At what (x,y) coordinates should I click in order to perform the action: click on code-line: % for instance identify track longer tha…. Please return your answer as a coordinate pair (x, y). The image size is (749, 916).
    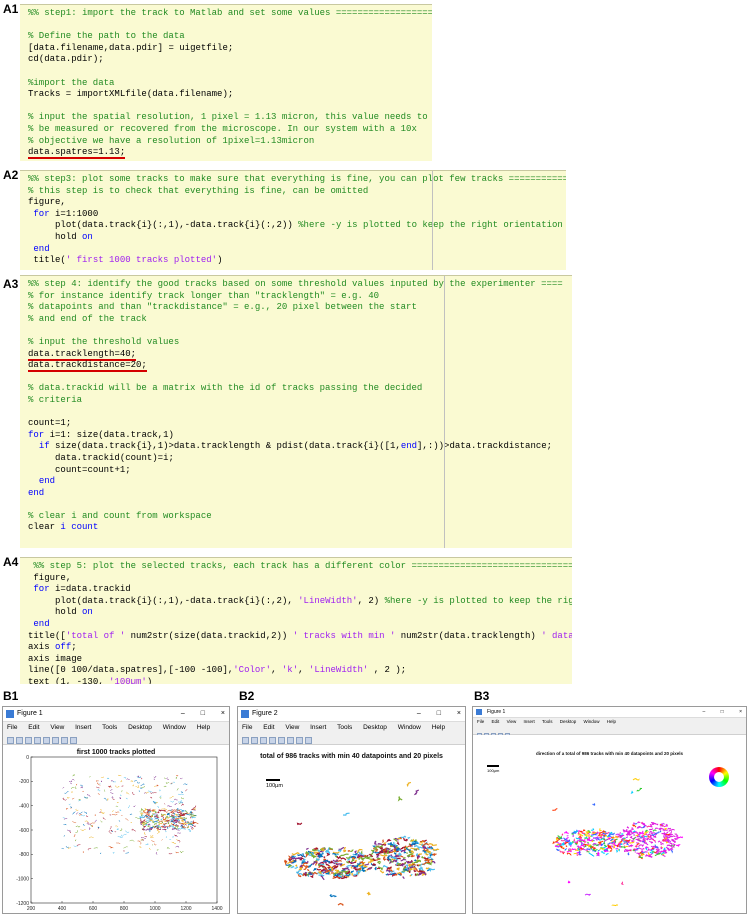
    Looking at the image, I should click on (300, 297).